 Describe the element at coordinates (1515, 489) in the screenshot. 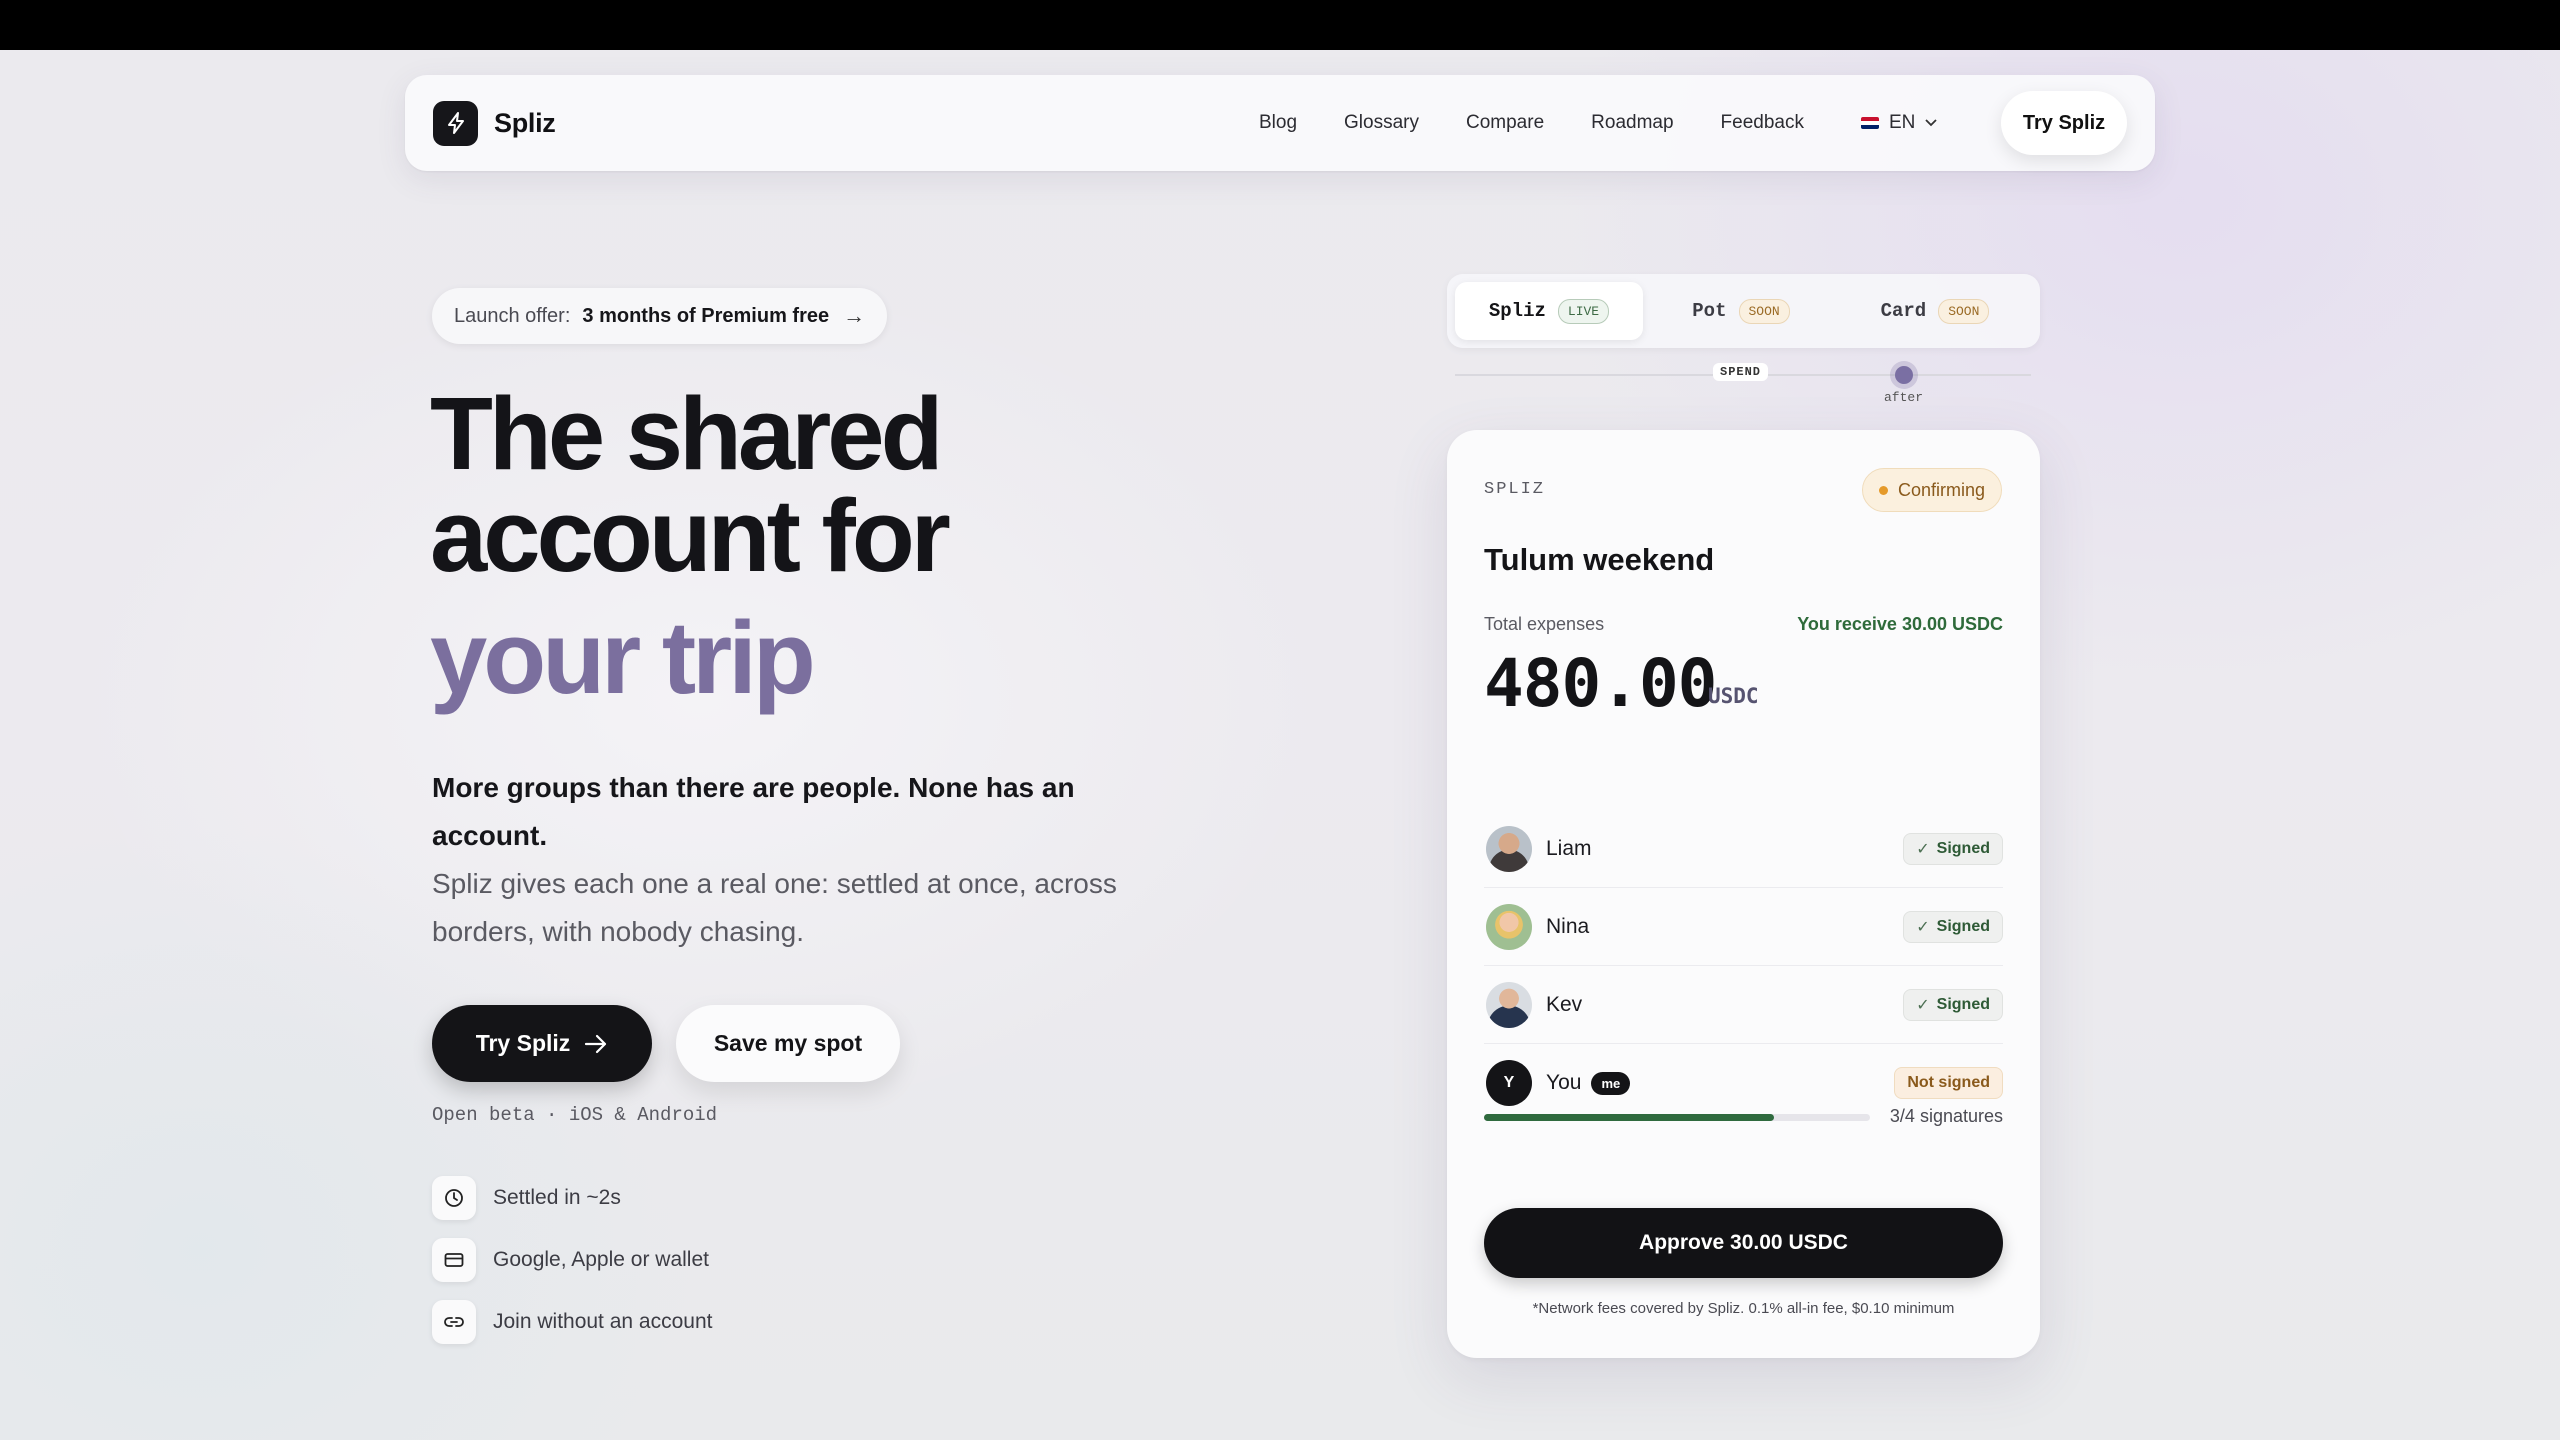

I see `card-label: SPLIZ` at that location.